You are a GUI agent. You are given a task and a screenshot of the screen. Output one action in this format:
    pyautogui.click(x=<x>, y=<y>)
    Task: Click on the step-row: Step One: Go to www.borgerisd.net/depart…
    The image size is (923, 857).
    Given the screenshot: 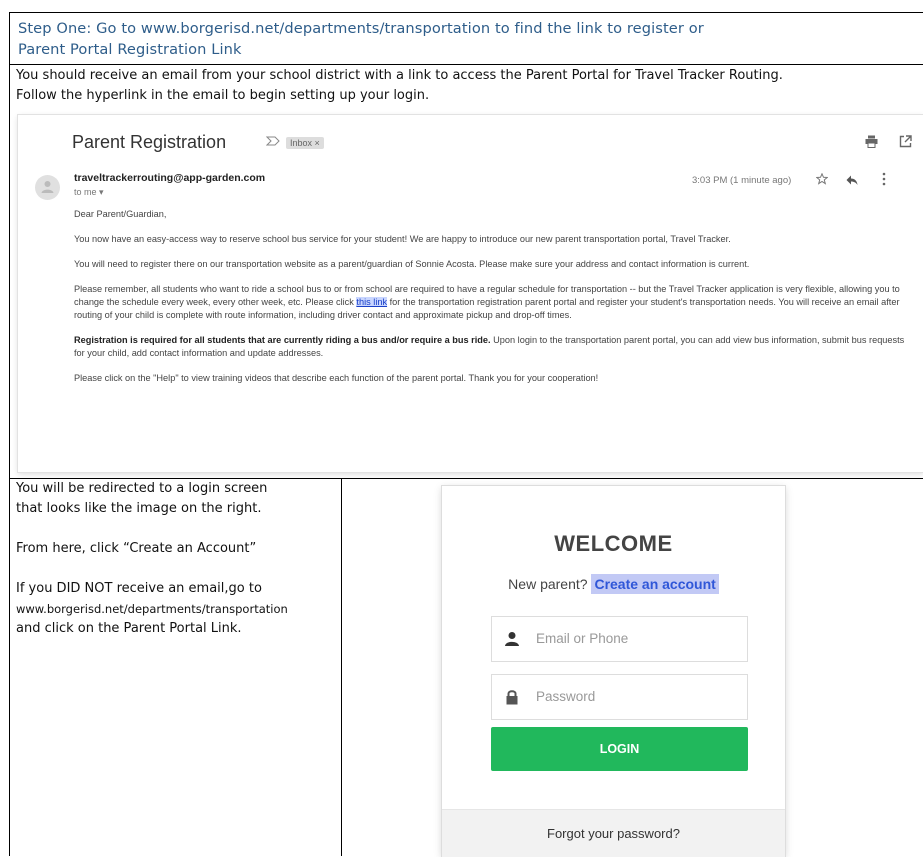 What is the action you would take?
    pyautogui.click(x=466, y=38)
    